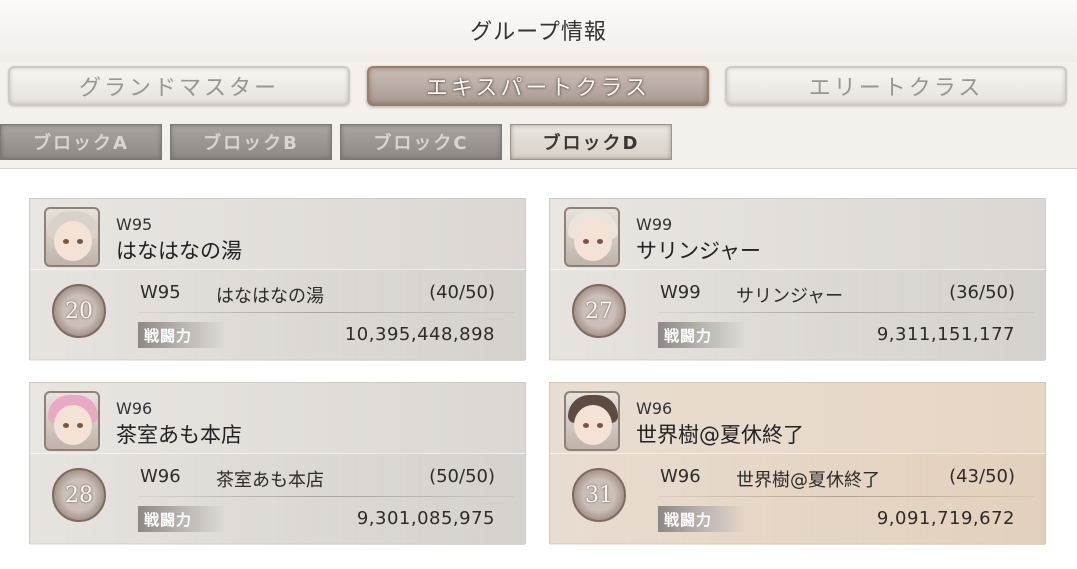  What do you see at coordinates (720, 435) in the screenshot?
I see `guild-name: 世界樹@夏休終了` at bounding box center [720, 435].